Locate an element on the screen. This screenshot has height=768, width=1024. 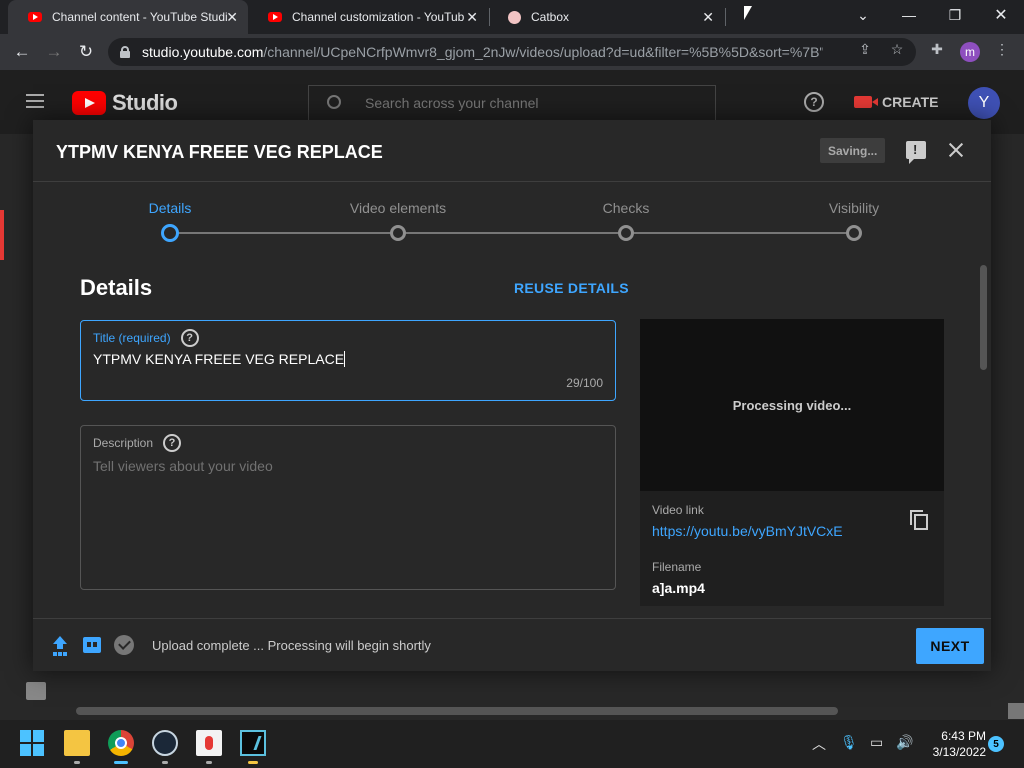
extensions-puzzle-icon: ✚ is located at coordinates (937, 49).